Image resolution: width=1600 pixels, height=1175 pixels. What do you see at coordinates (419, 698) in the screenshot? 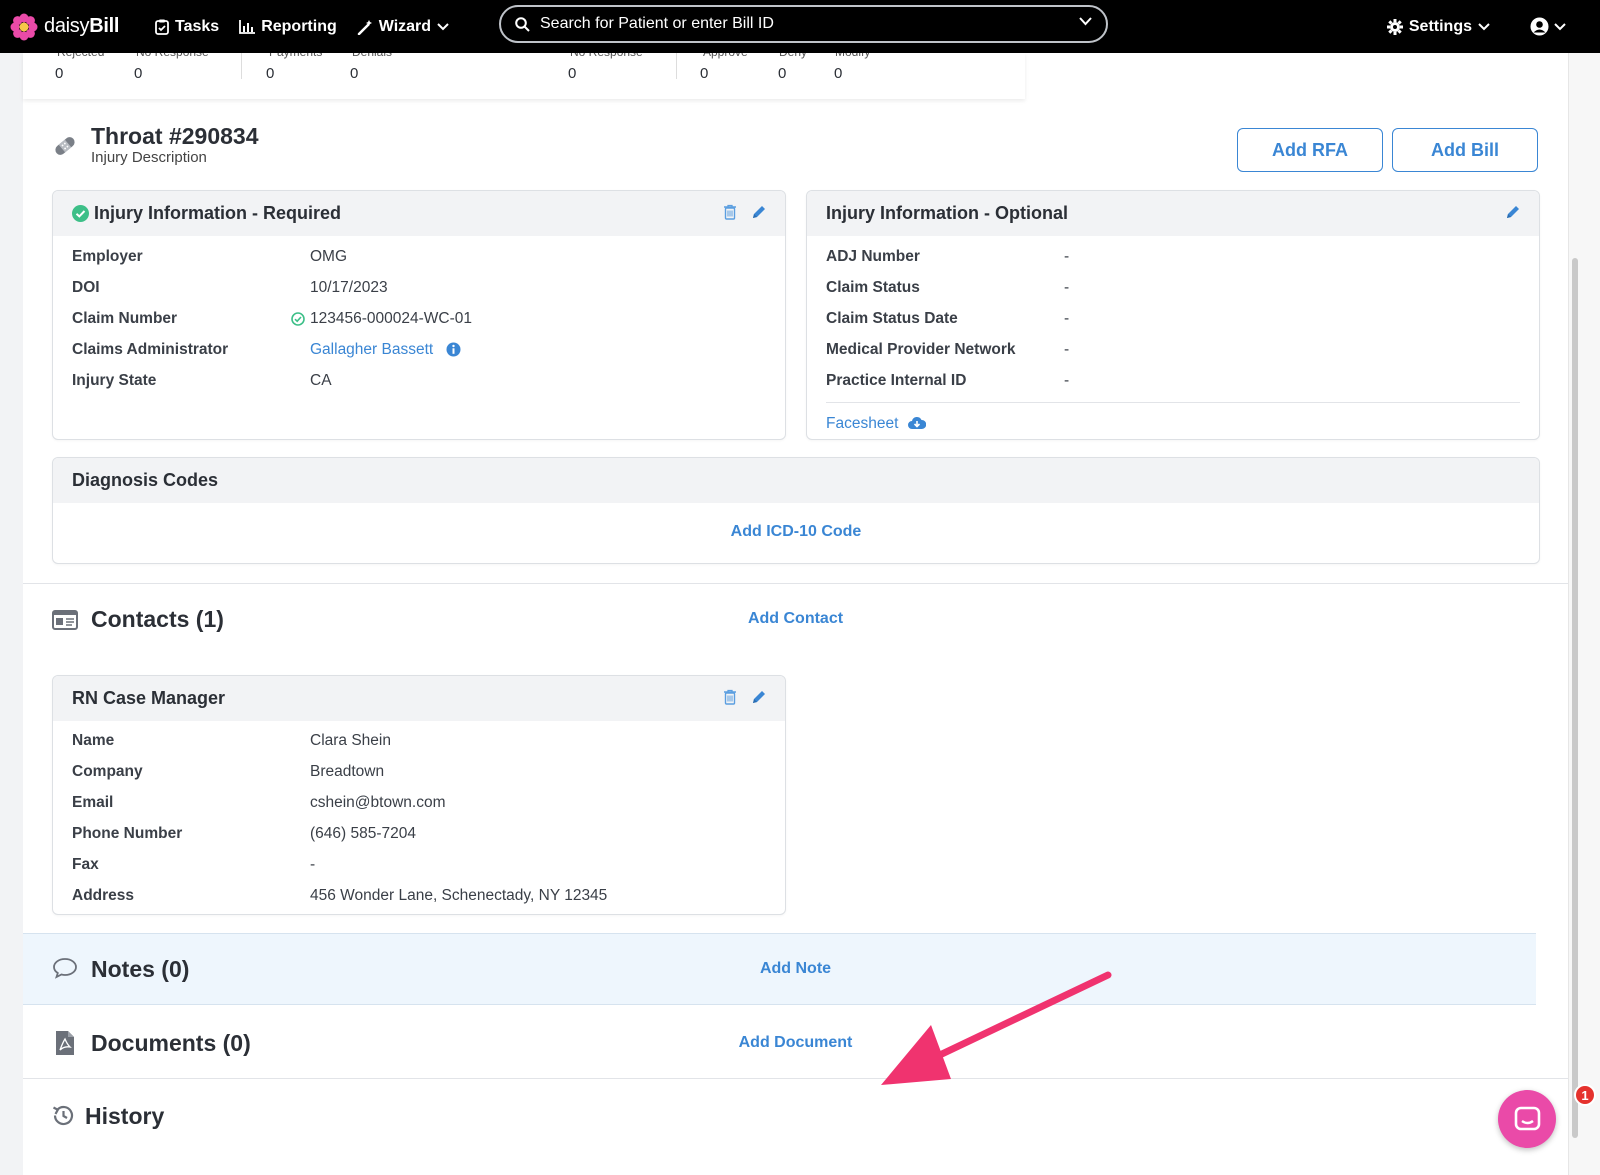
I see `card-header: RN Case Manager` at bounding box center [419, 698].